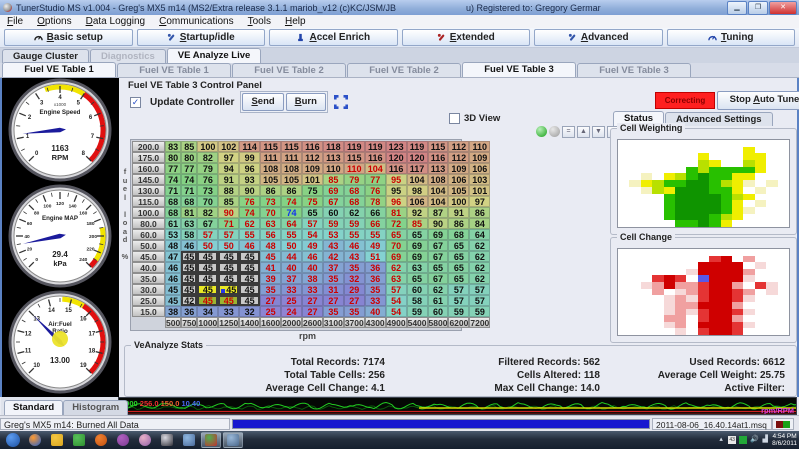 The height and width of the screenshot is (449, 799). I want to click on tray-badge-icon: 43, so click(732, 440).